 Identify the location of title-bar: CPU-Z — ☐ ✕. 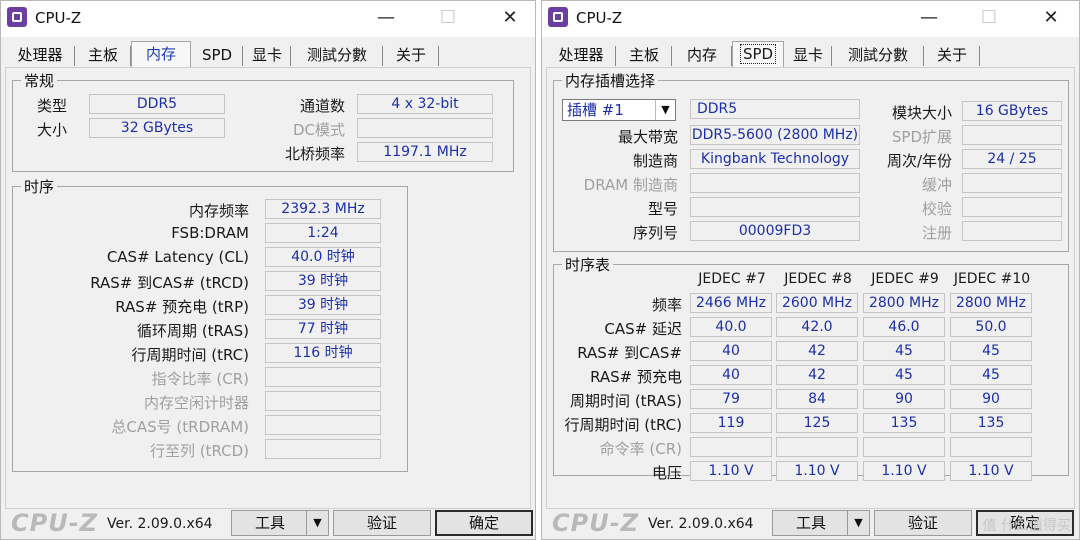
(268, 19).